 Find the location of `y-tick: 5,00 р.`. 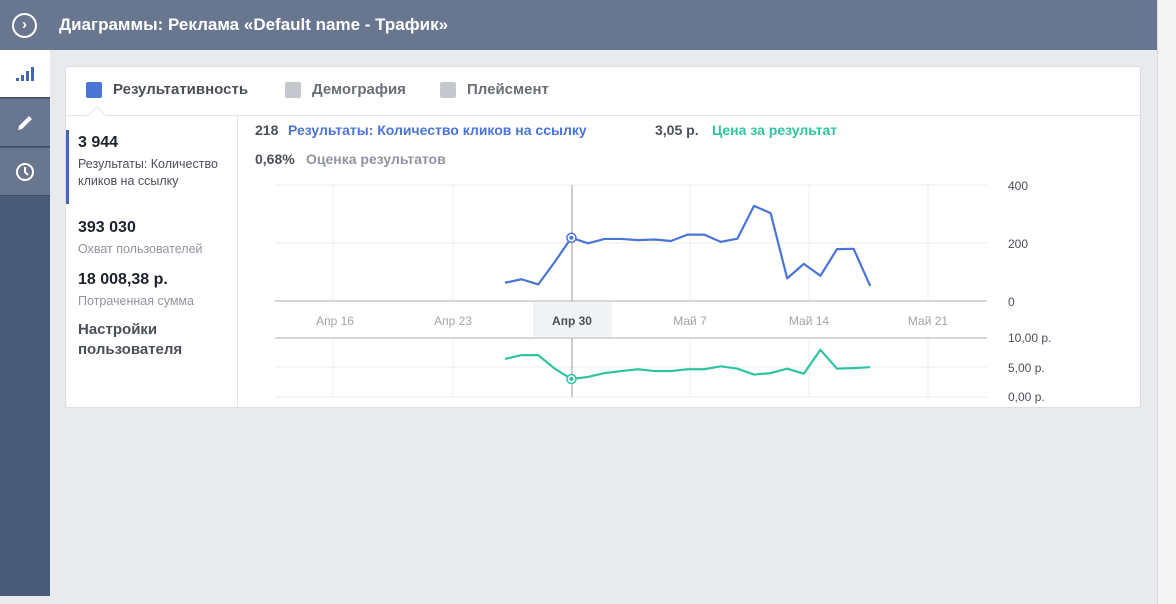

y-tick: 5,00 р. is located at coordinates (1026, 368).